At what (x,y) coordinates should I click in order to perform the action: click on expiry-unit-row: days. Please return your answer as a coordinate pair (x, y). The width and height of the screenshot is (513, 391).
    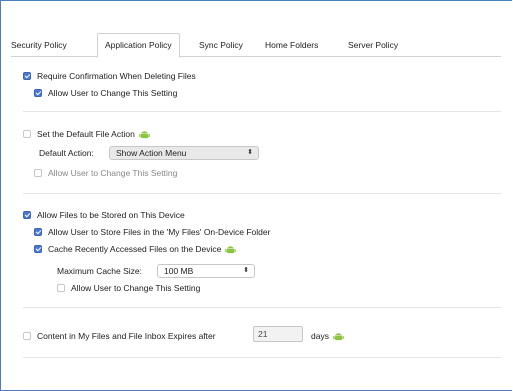
    Looking at the image, I should click on (327, 336).